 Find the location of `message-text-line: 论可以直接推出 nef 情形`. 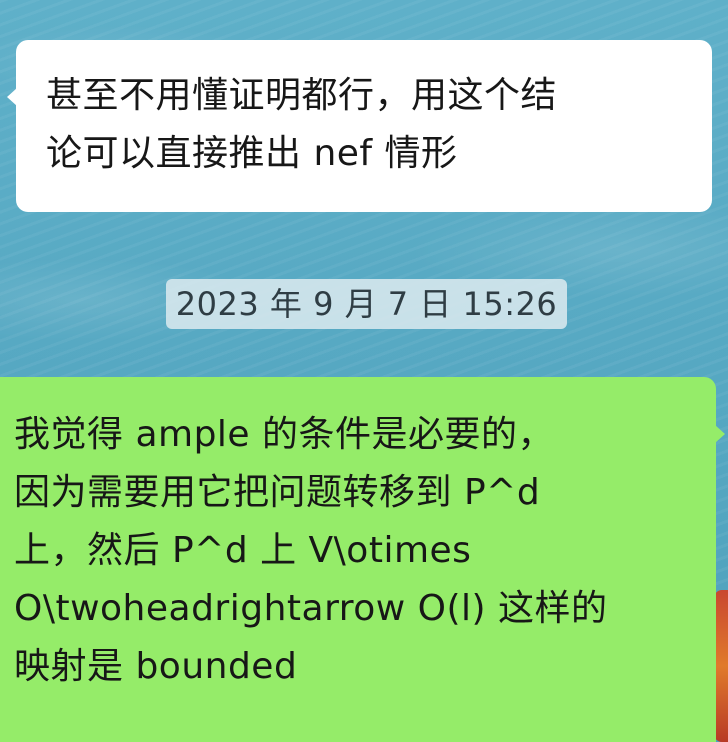

message-text-line: 论可以直接推出 nef 情形 is located at coordinates (252, 153).